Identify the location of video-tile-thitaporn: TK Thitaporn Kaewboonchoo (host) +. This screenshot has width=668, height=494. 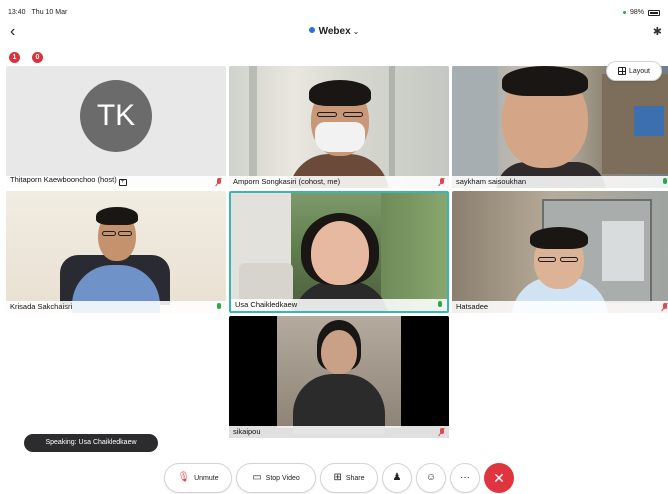
(116, 127).